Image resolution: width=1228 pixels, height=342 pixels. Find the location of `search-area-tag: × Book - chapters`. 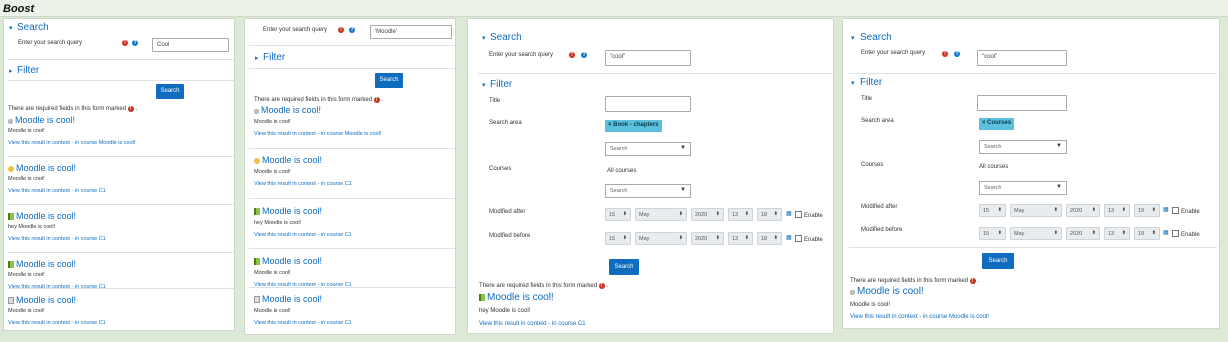

search-area-tag: × Book - chapters is located at coordinates (633, 126).